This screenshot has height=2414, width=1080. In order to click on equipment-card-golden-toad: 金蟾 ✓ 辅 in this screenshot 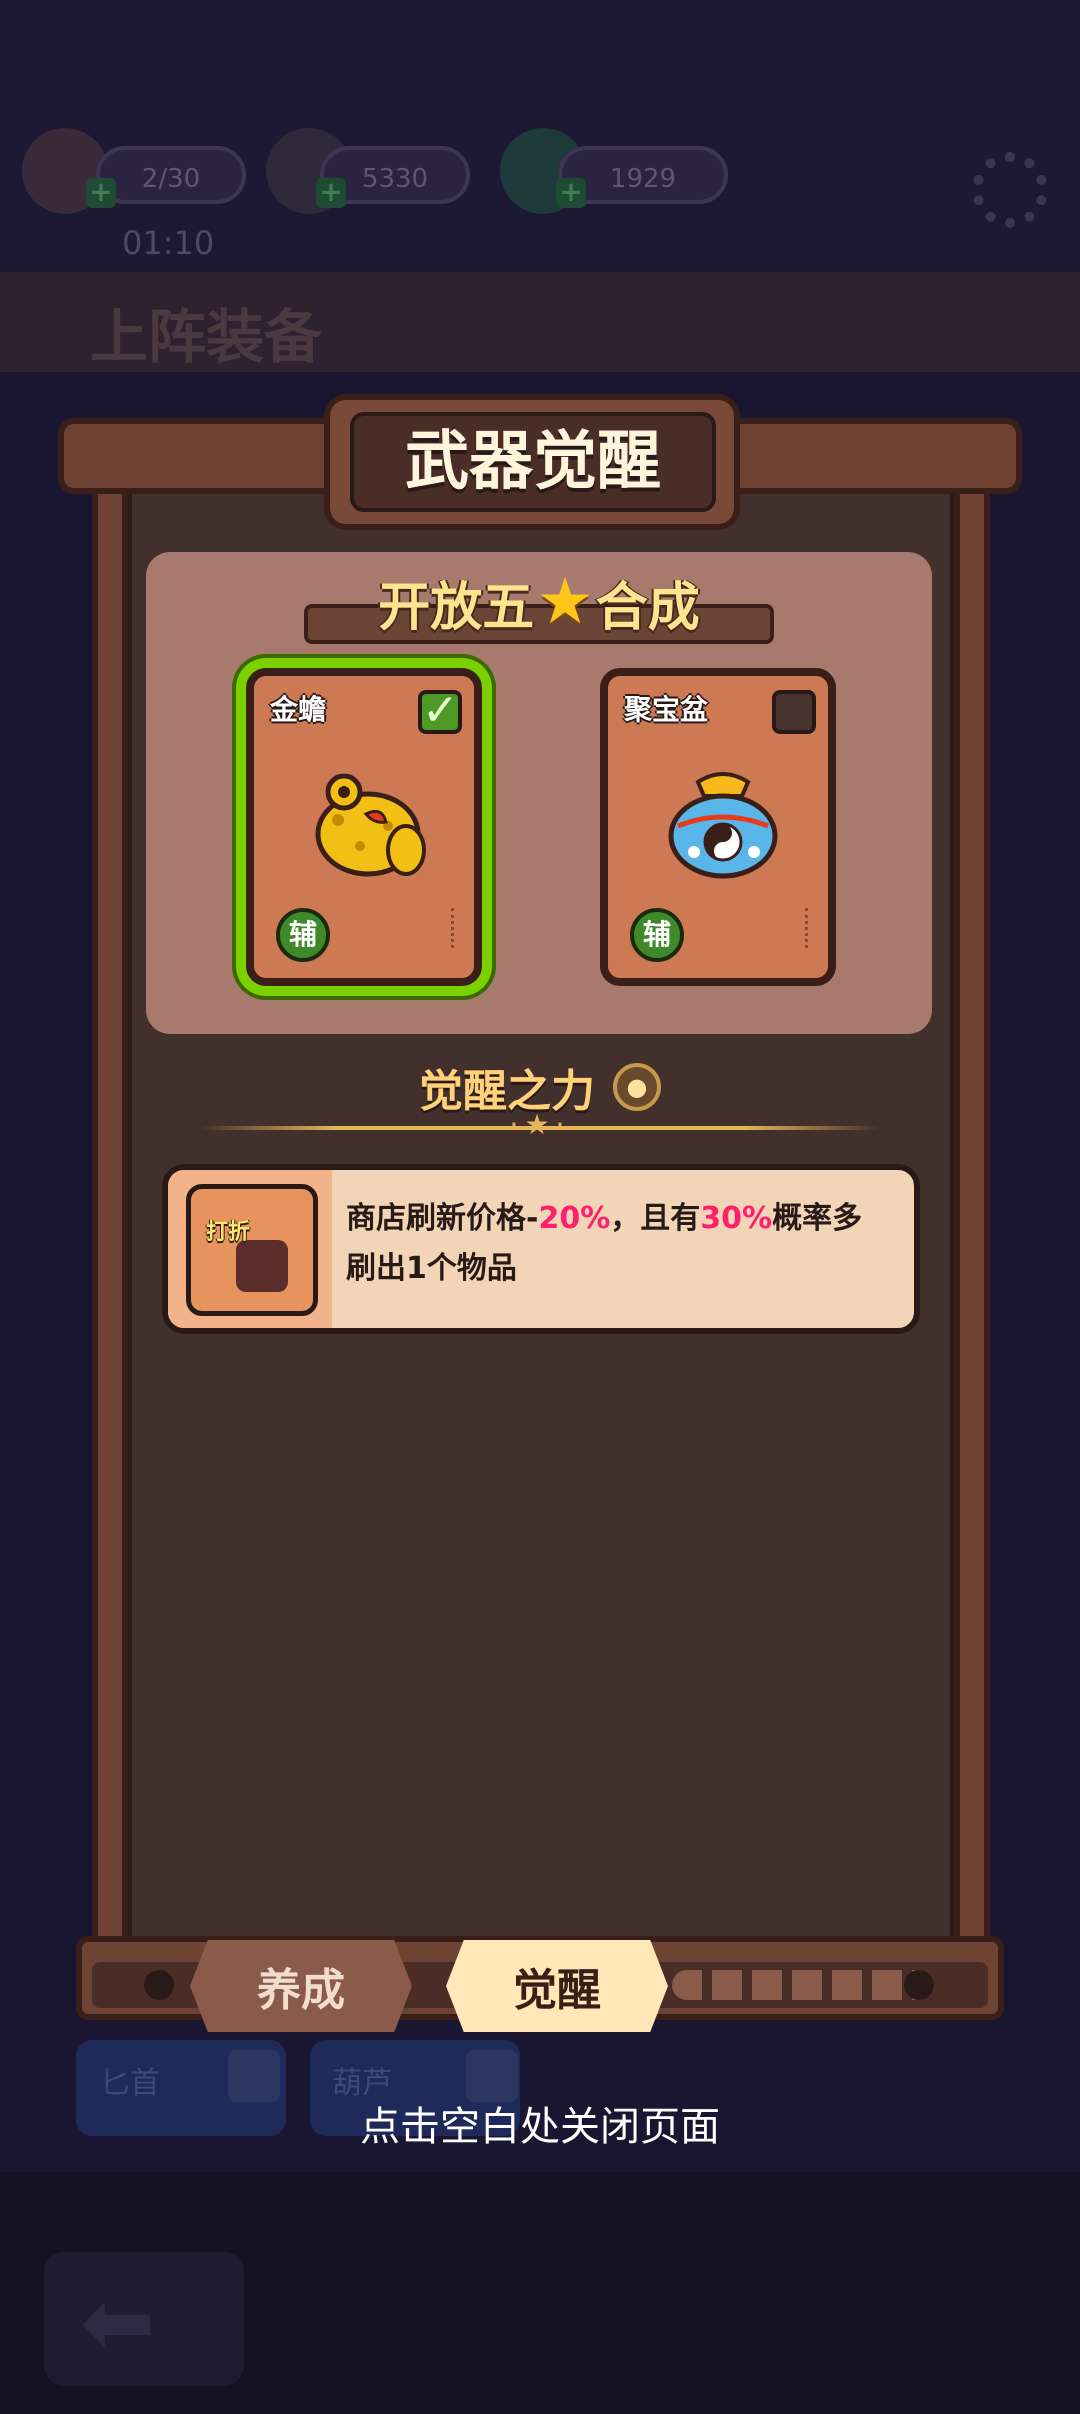, I will do `click(364, 827)`.